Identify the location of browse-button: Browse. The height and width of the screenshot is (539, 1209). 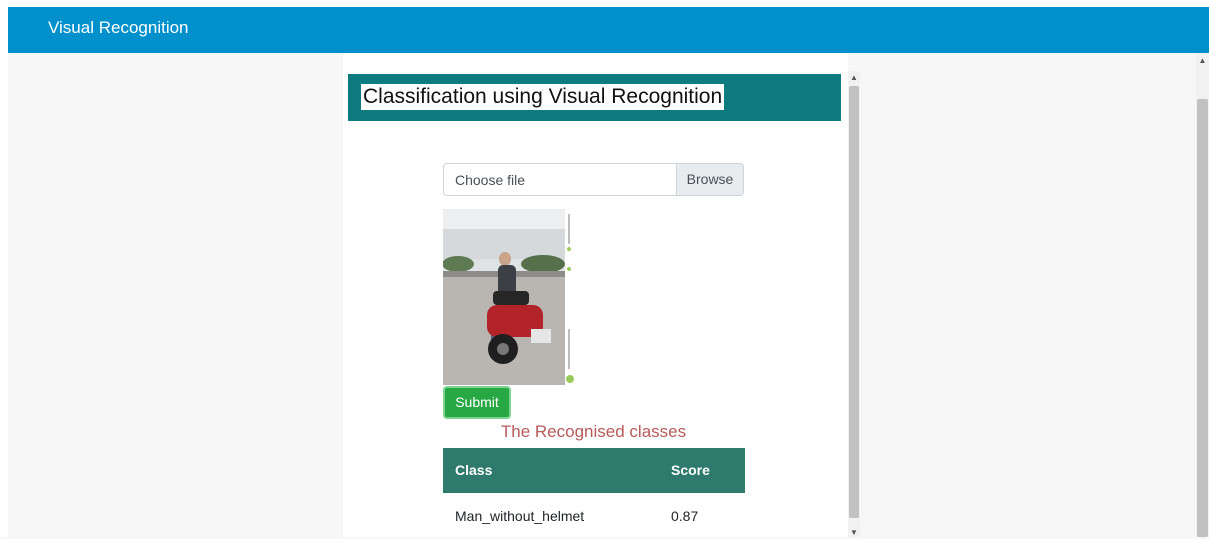
(709, 179).